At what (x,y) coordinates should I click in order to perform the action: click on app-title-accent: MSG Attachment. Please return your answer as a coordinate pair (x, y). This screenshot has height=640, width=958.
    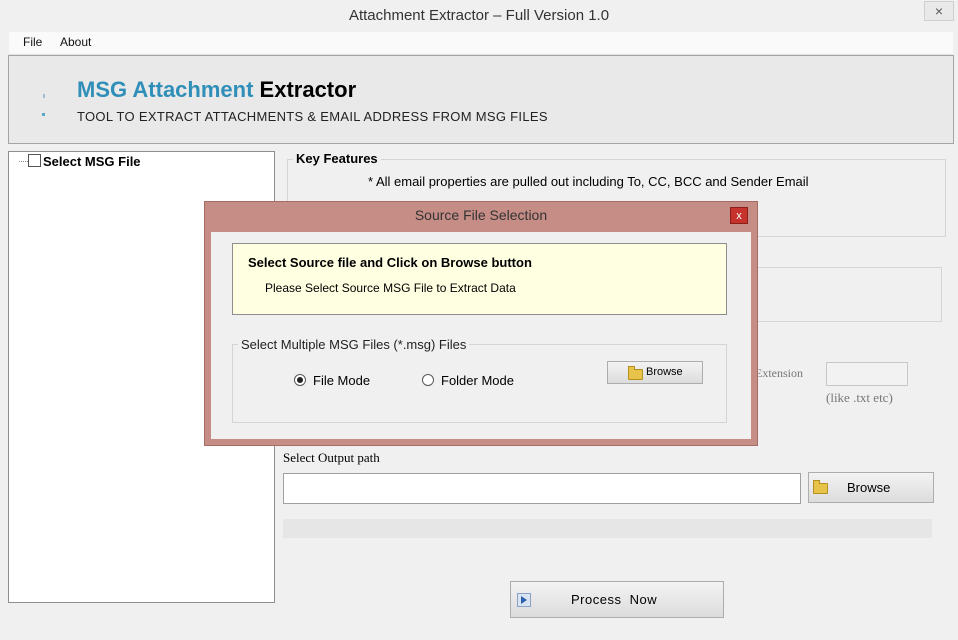
    Looking at the image, I should click on (165, 89).